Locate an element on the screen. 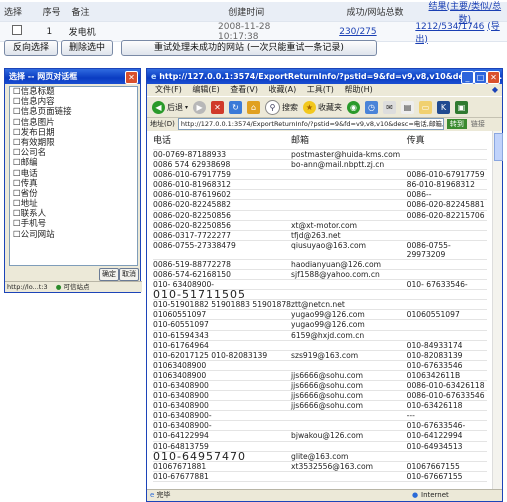 This screenshot has width=507, height=502. history-icon: ◷ is located at coordinates (372, 107).